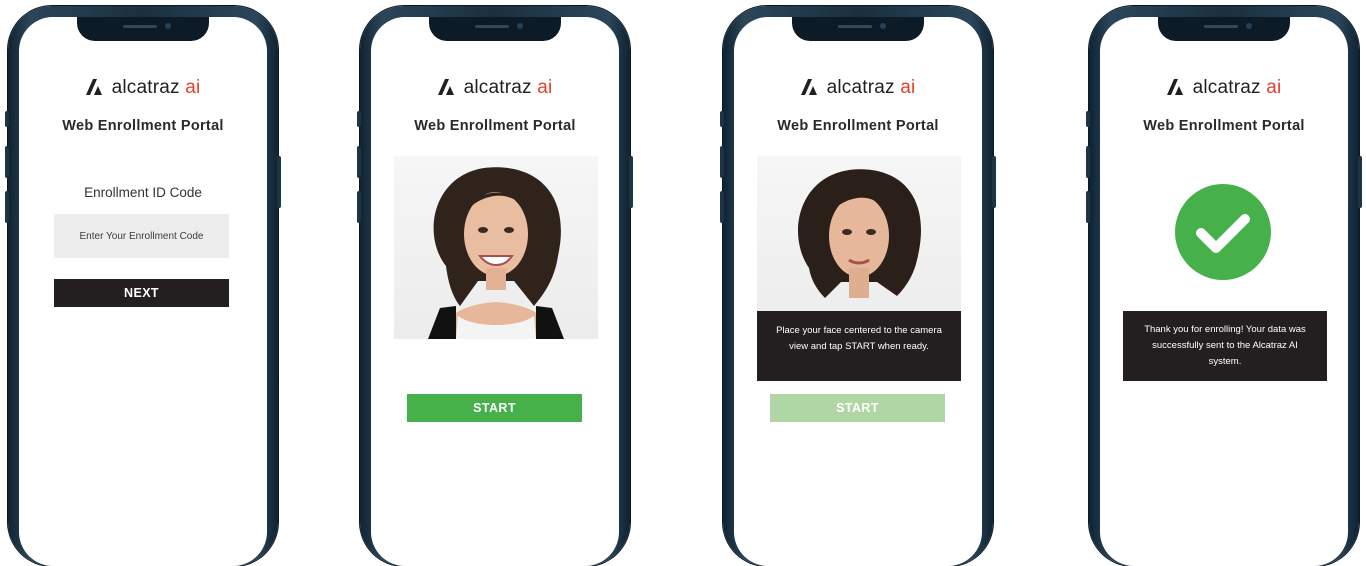 The height and width of the screenshot is (566, 1366). What do you see at coordinates (143, 192) in the screenshot?
I see `enrollment-code-label: Enrollment ID Code` at bounding box center [143, 192].